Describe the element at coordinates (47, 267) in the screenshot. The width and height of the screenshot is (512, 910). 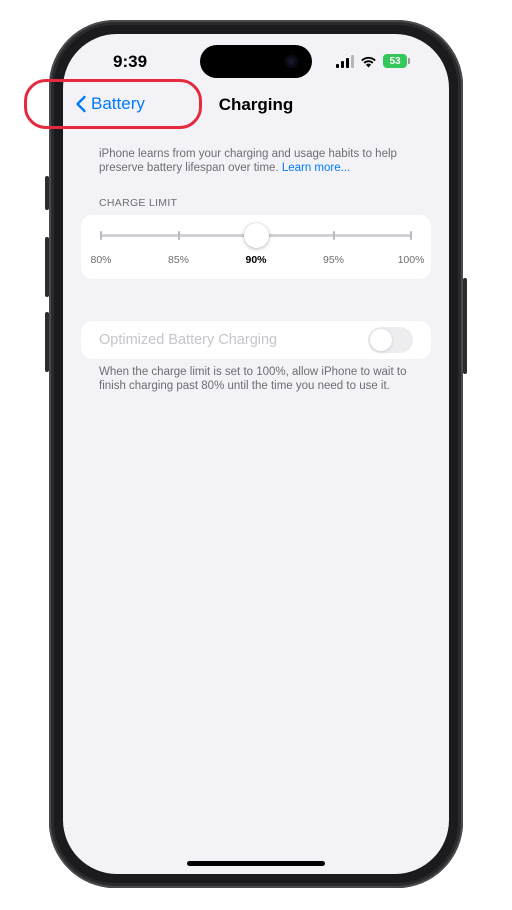
I see `volume-up-button` at that location.